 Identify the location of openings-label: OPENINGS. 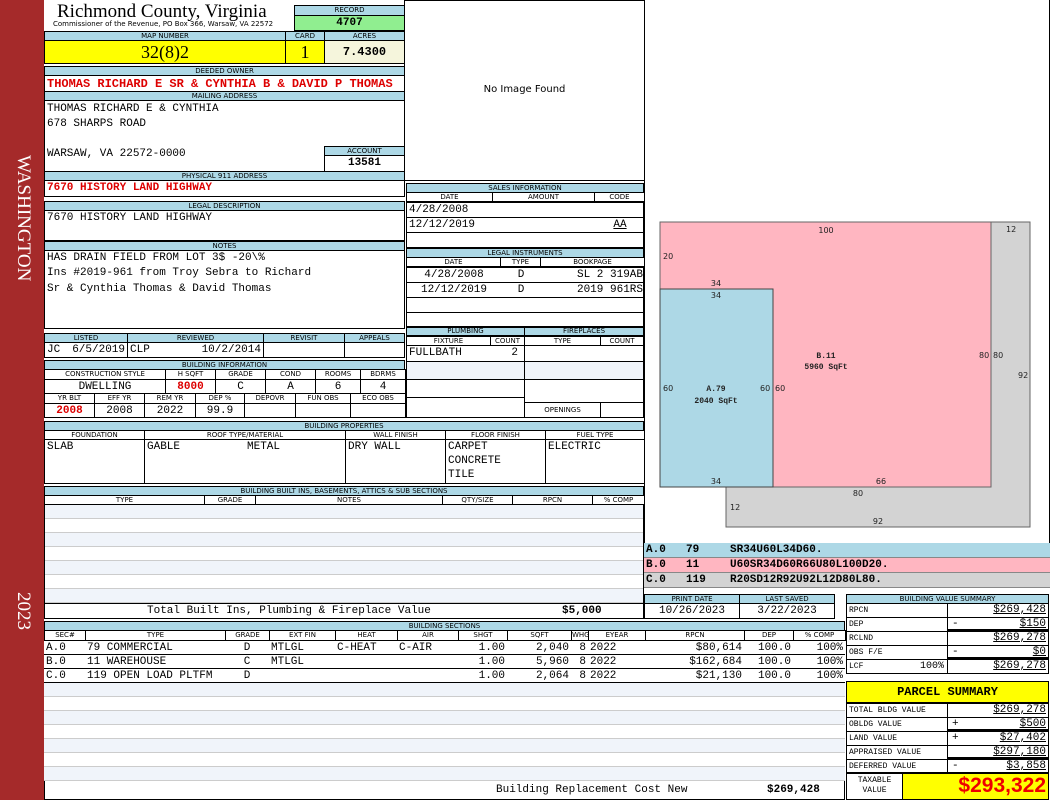
(563, 410).